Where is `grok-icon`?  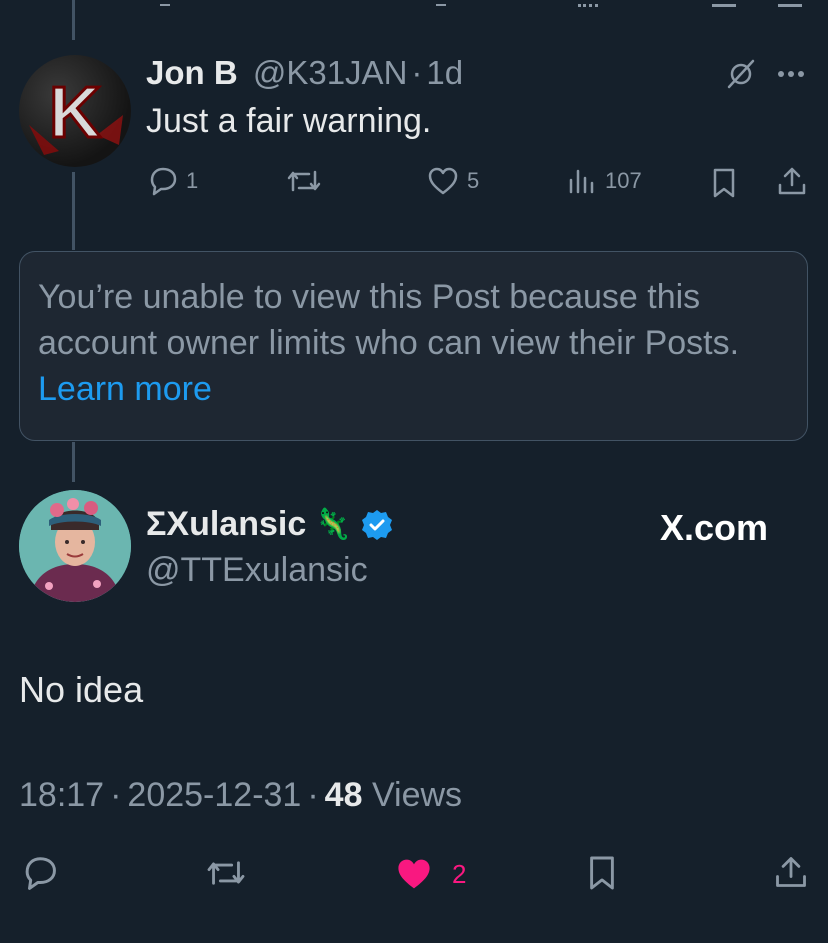
grok-icon is located at coordinates (741, 74).